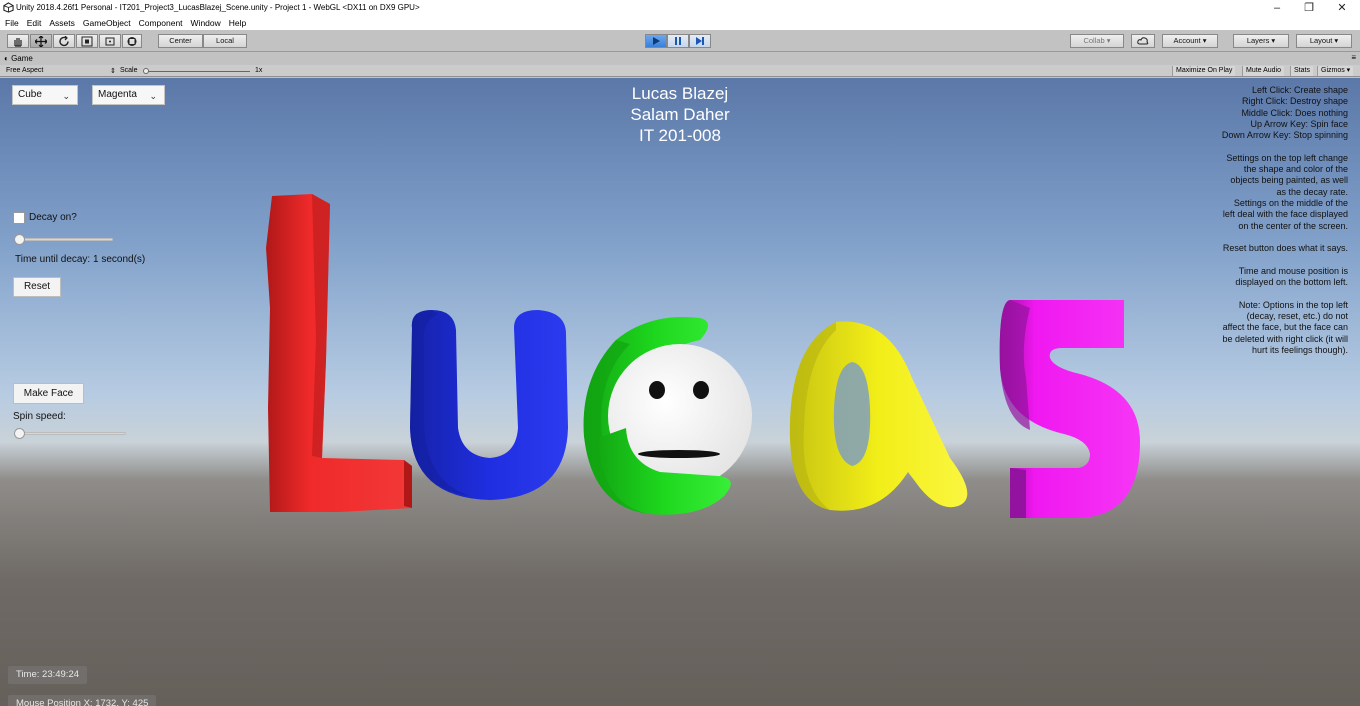  I want to click on scale-slider-knob, so click(146, 71).